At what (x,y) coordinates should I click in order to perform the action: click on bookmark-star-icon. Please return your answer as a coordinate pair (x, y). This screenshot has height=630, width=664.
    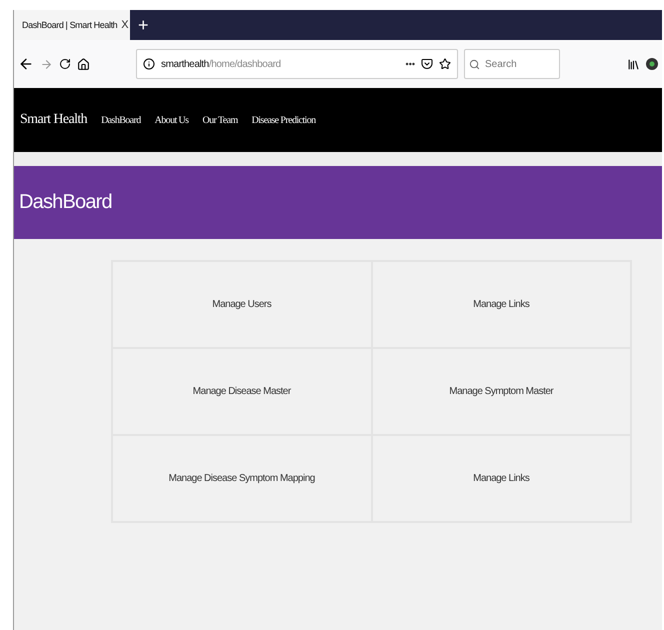
    Looking at the image, I should click on (445, 64).